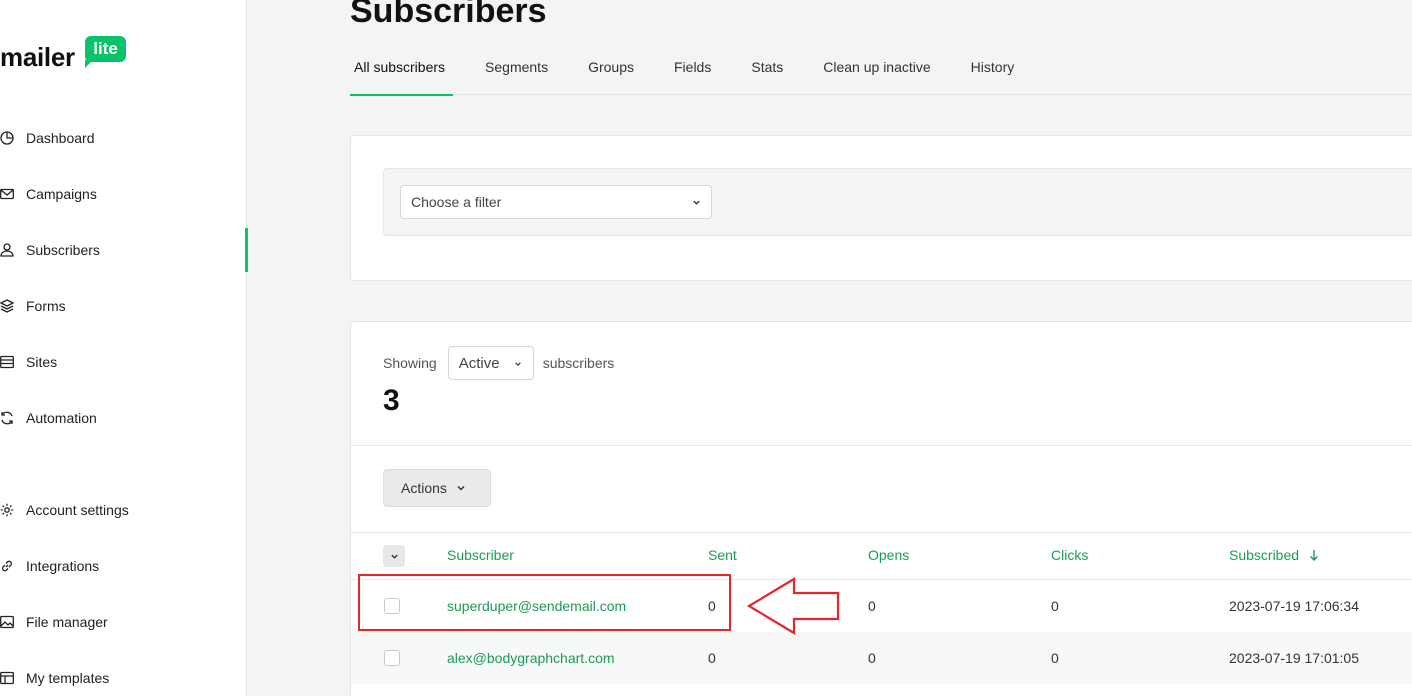 Image resolution: width=1412 pixels, height=696 pixels. Describe the element at coordinates (77, 510) in the screenshot. I see `sidebar-item-label: Account settings` at that location.